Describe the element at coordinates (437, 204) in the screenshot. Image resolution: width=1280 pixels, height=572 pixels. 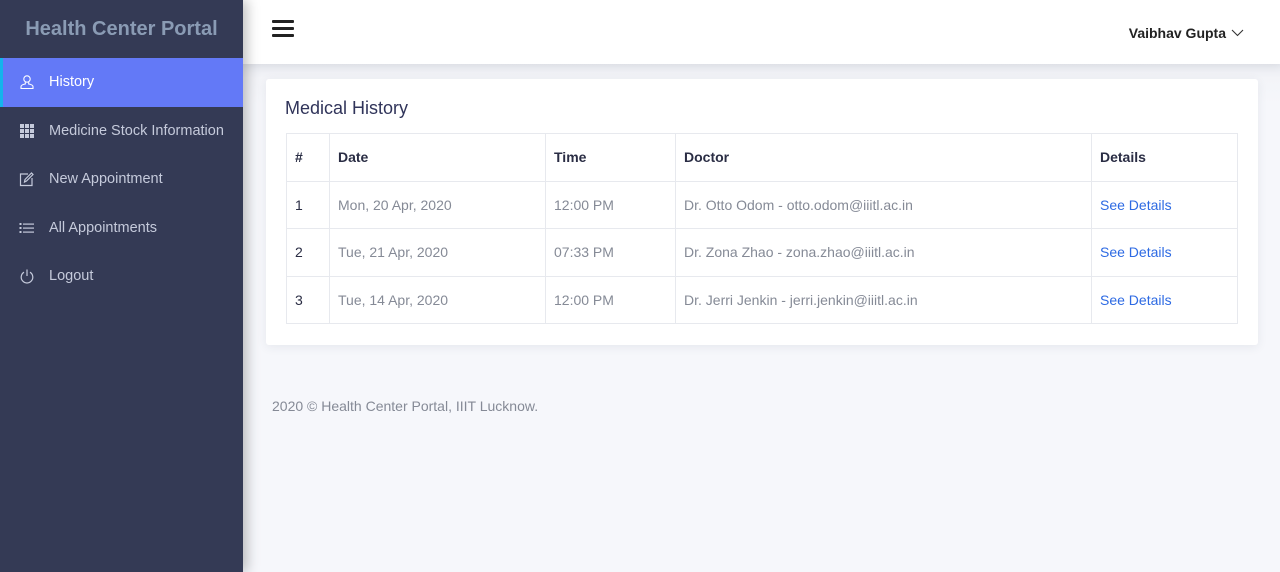
I see `row-date: Mon, 20 Apr, 2020` at that location.